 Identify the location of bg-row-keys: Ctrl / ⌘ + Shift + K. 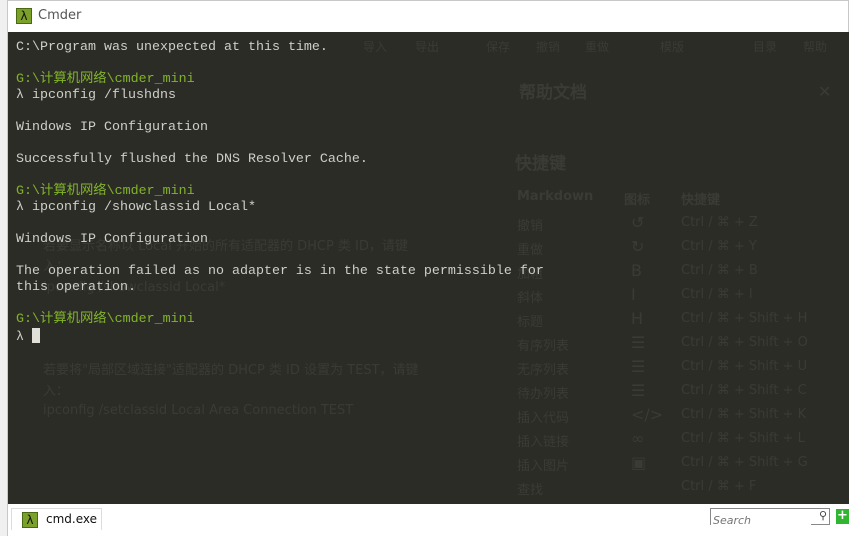
(744, 414).